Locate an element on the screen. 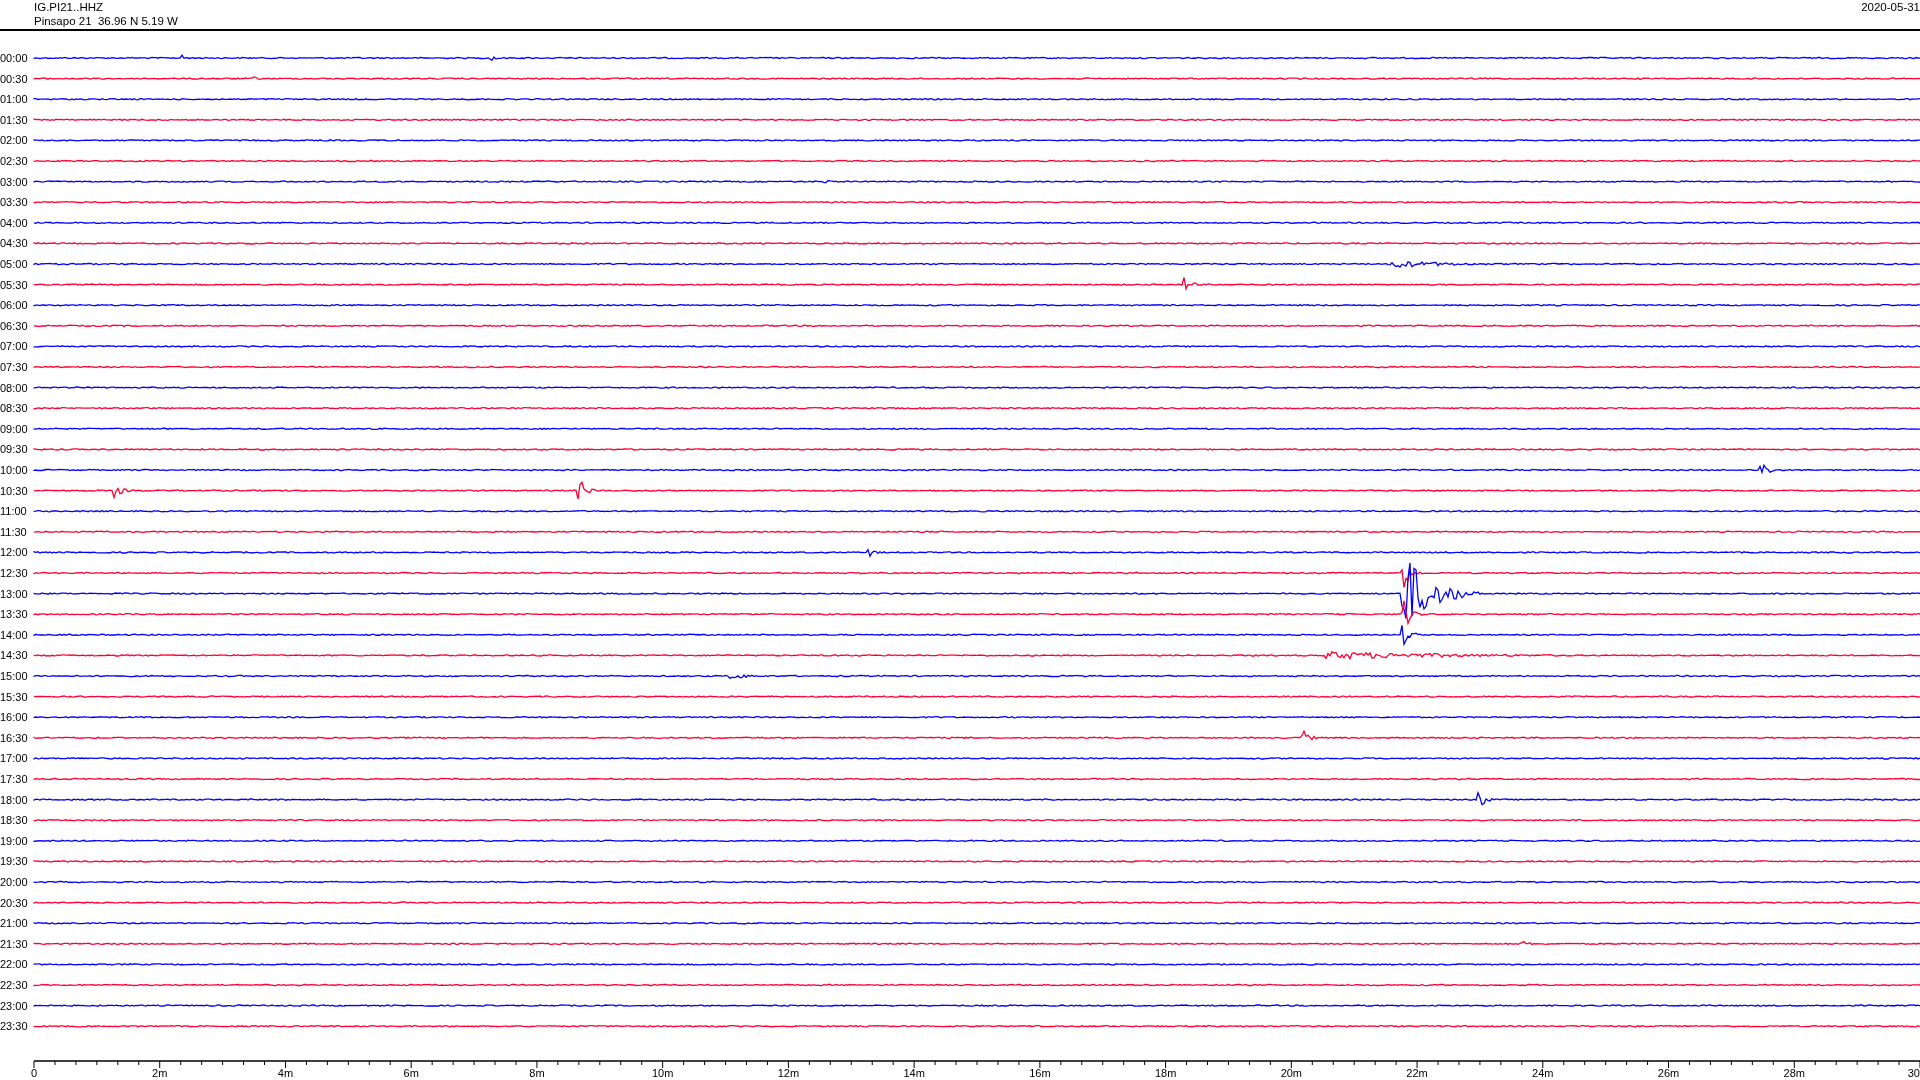 Image resolution: width=1920 pixels, height=1080 pixels. time-label: 10:00 is located at coordinates (14, 470).